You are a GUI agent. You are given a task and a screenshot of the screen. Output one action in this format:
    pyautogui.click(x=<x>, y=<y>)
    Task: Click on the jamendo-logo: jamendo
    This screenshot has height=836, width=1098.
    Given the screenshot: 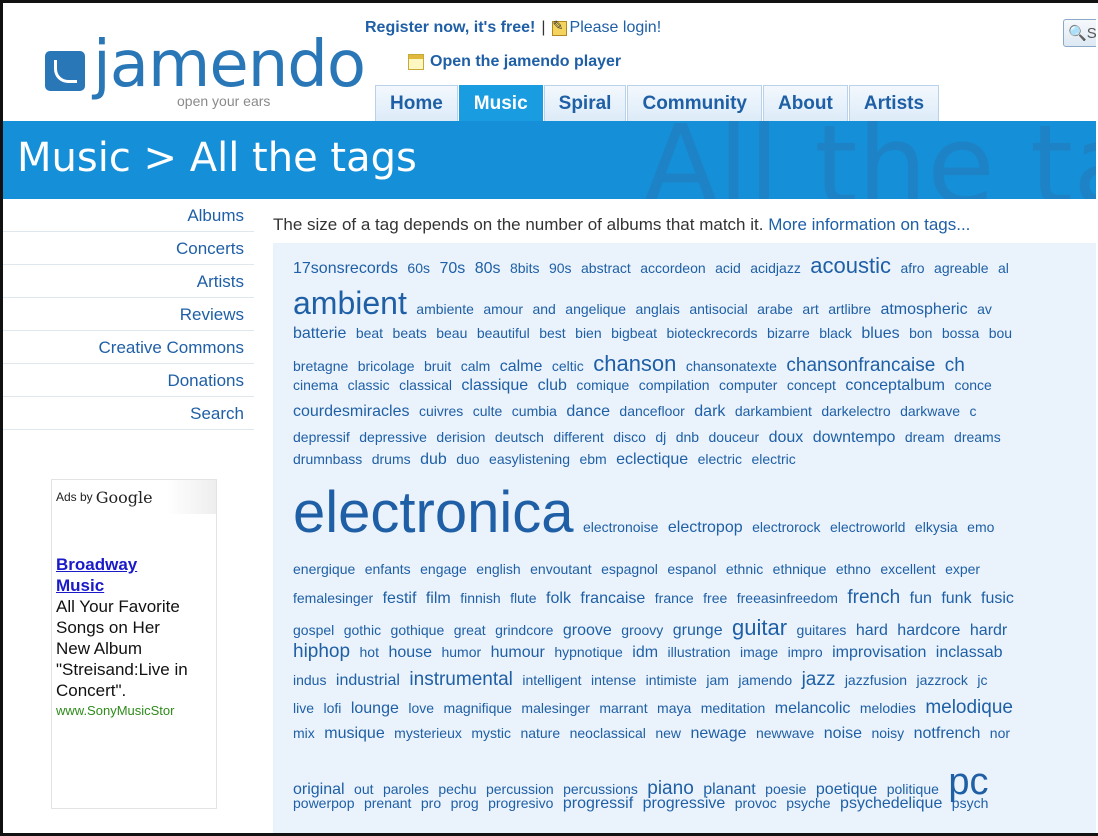 What is the action you would take?
    pyautogui.click(x=205, y=65)
    